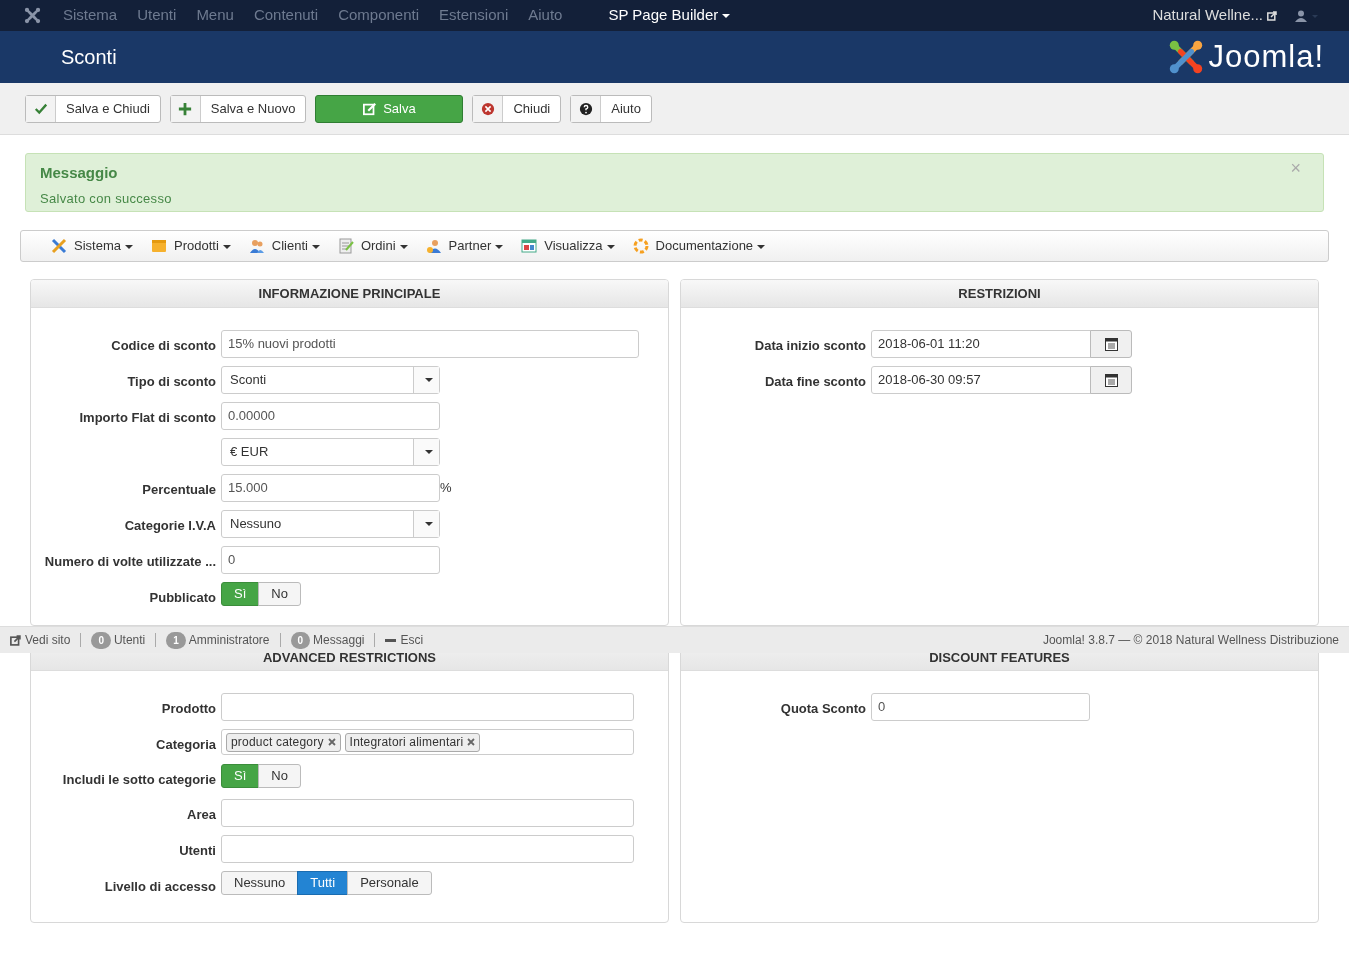 This screenshot has width=1349, height=976. Describe the element at coordinates (823, 708) in the screenshot. I see `field-label: Quota Sconto` at that location.